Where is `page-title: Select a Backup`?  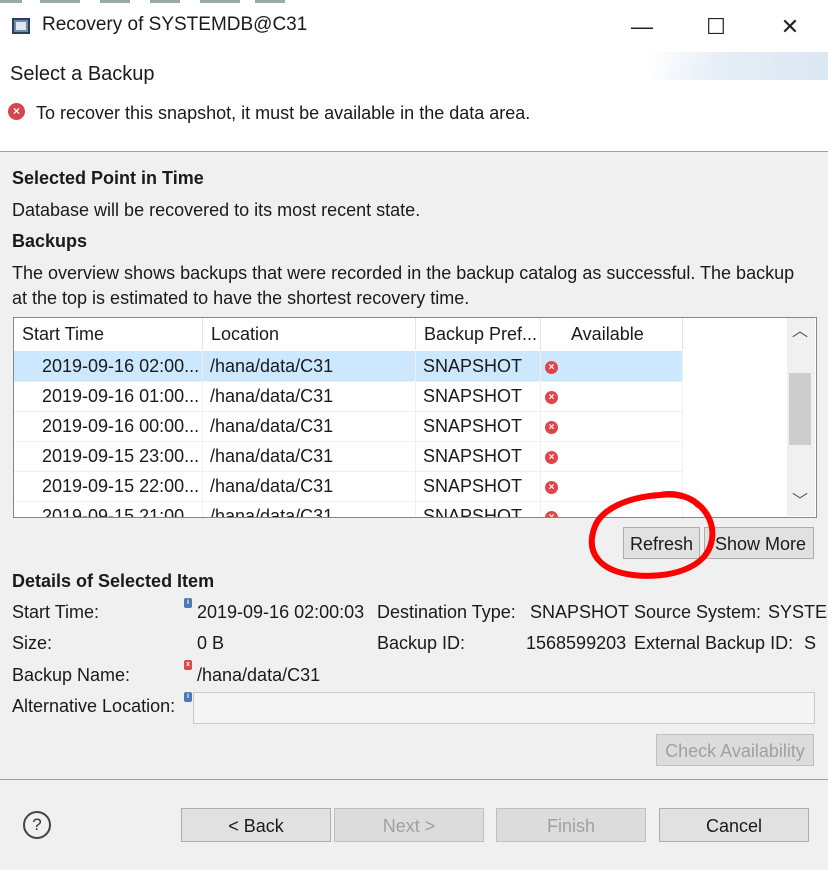 page-title: Select a Backup is located at coordinates (82, 74).